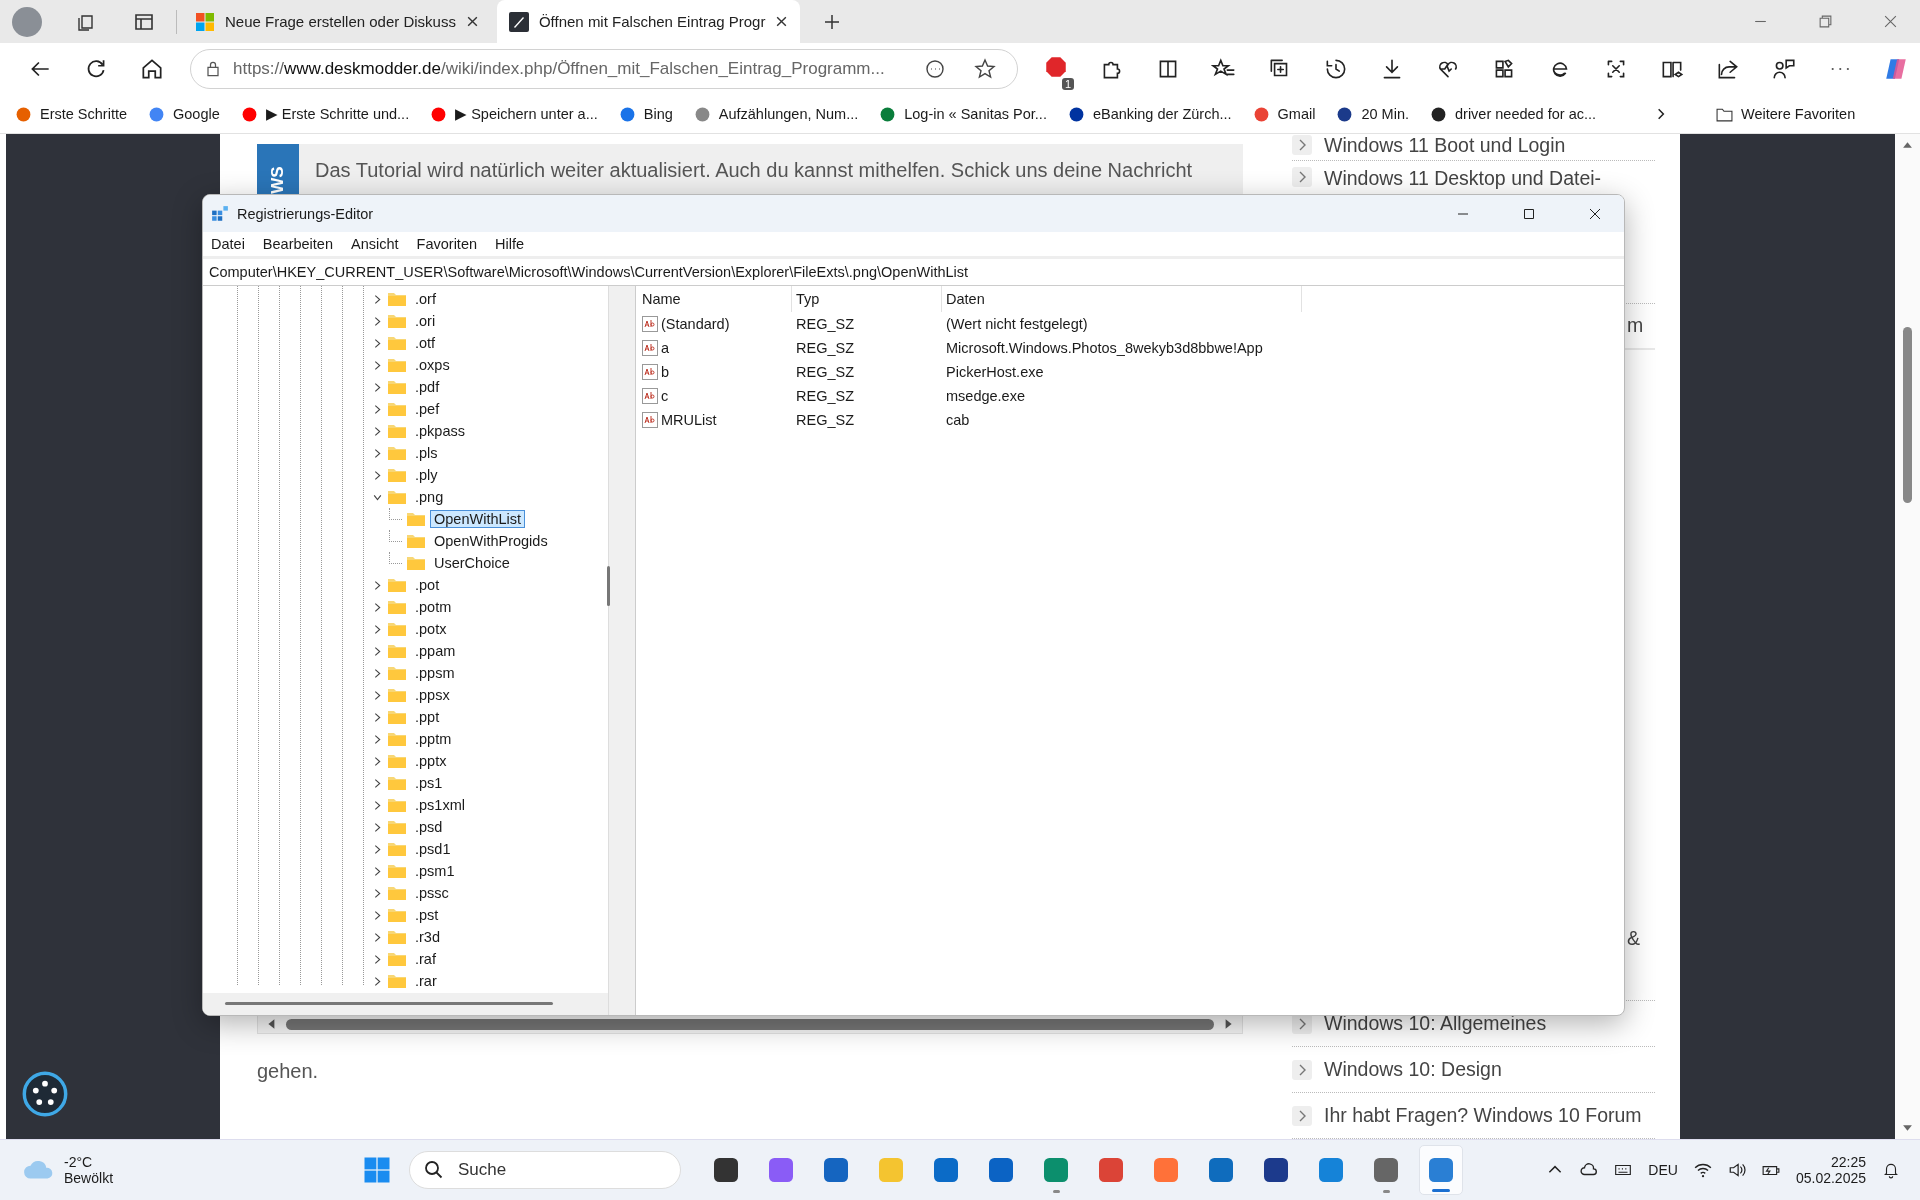  What do you see at coordinates (1786, 114) in the screenshot?
I see `favorites-folder: Weitere Favoriten` at bounding box center [1786, 114].